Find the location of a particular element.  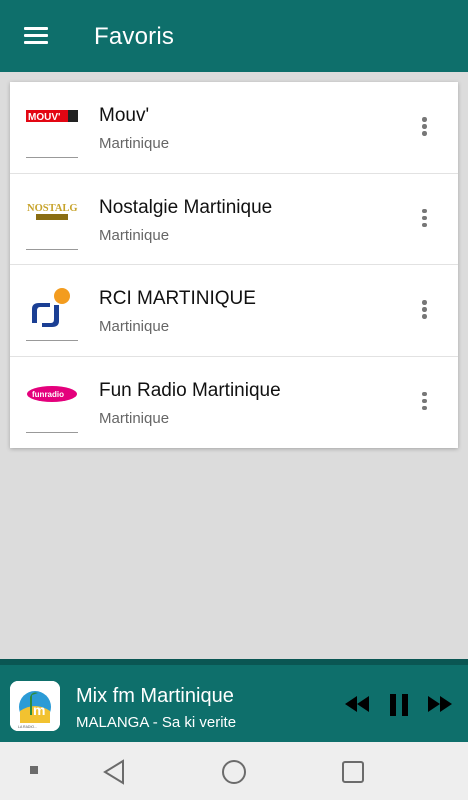

mouv-logo-icon: MOUV' is located at coordinates (52, 116).